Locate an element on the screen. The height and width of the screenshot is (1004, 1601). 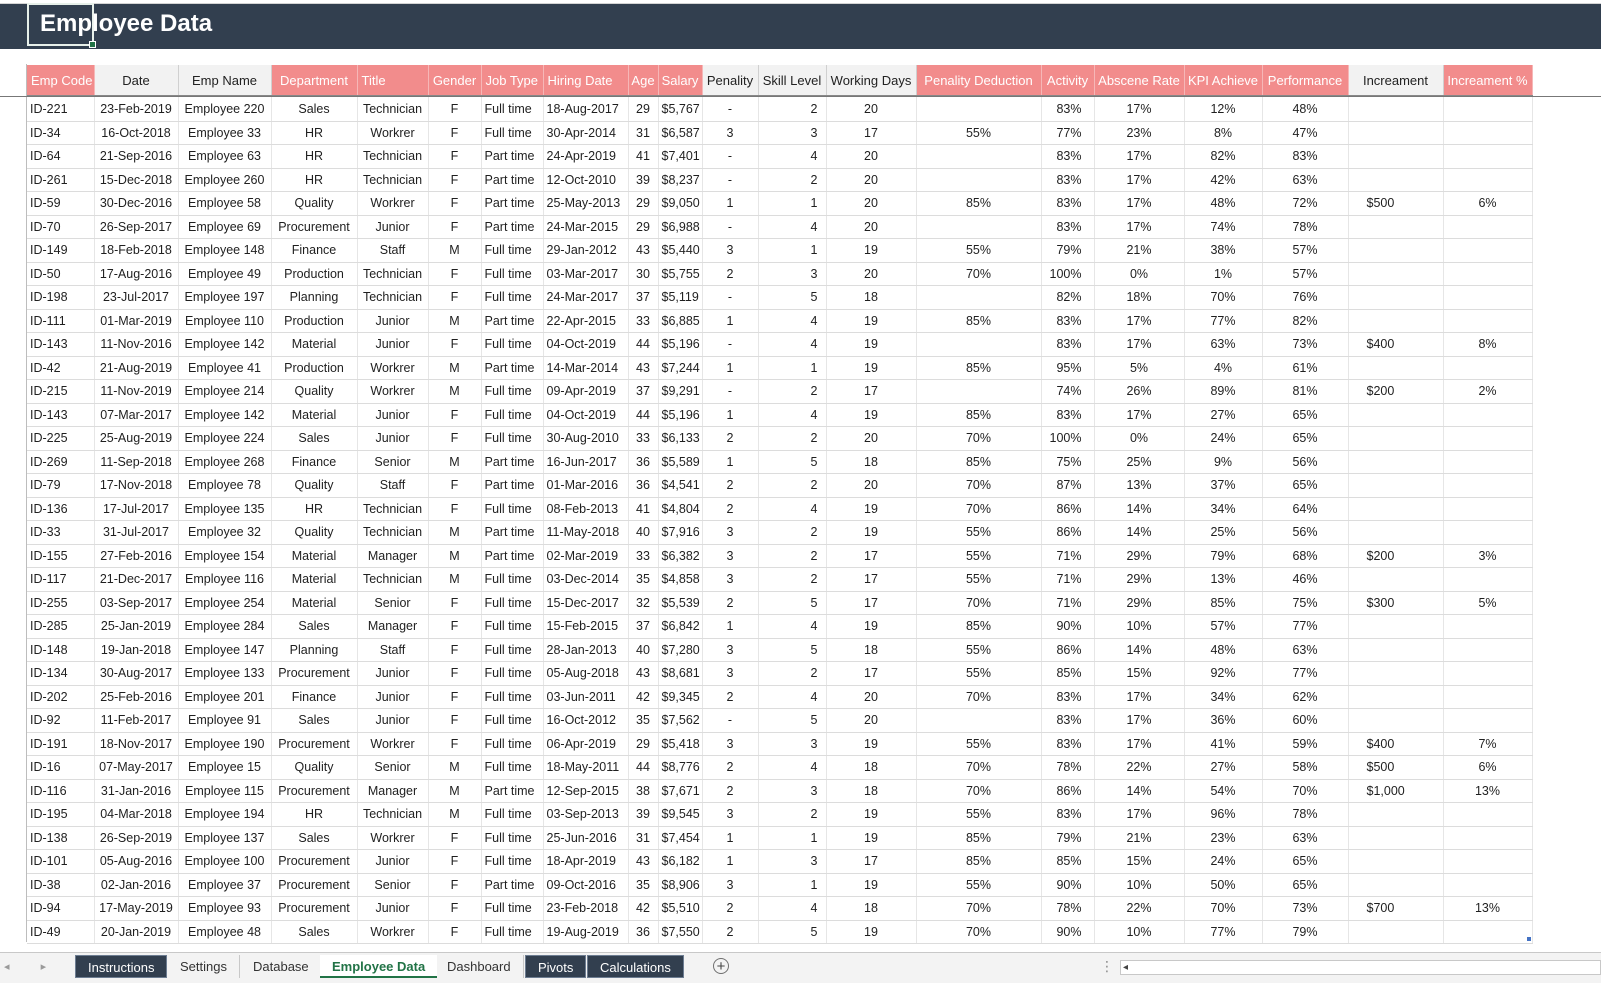
table-cell: 26-Sep-2019 is located at coordinates (136, 838).